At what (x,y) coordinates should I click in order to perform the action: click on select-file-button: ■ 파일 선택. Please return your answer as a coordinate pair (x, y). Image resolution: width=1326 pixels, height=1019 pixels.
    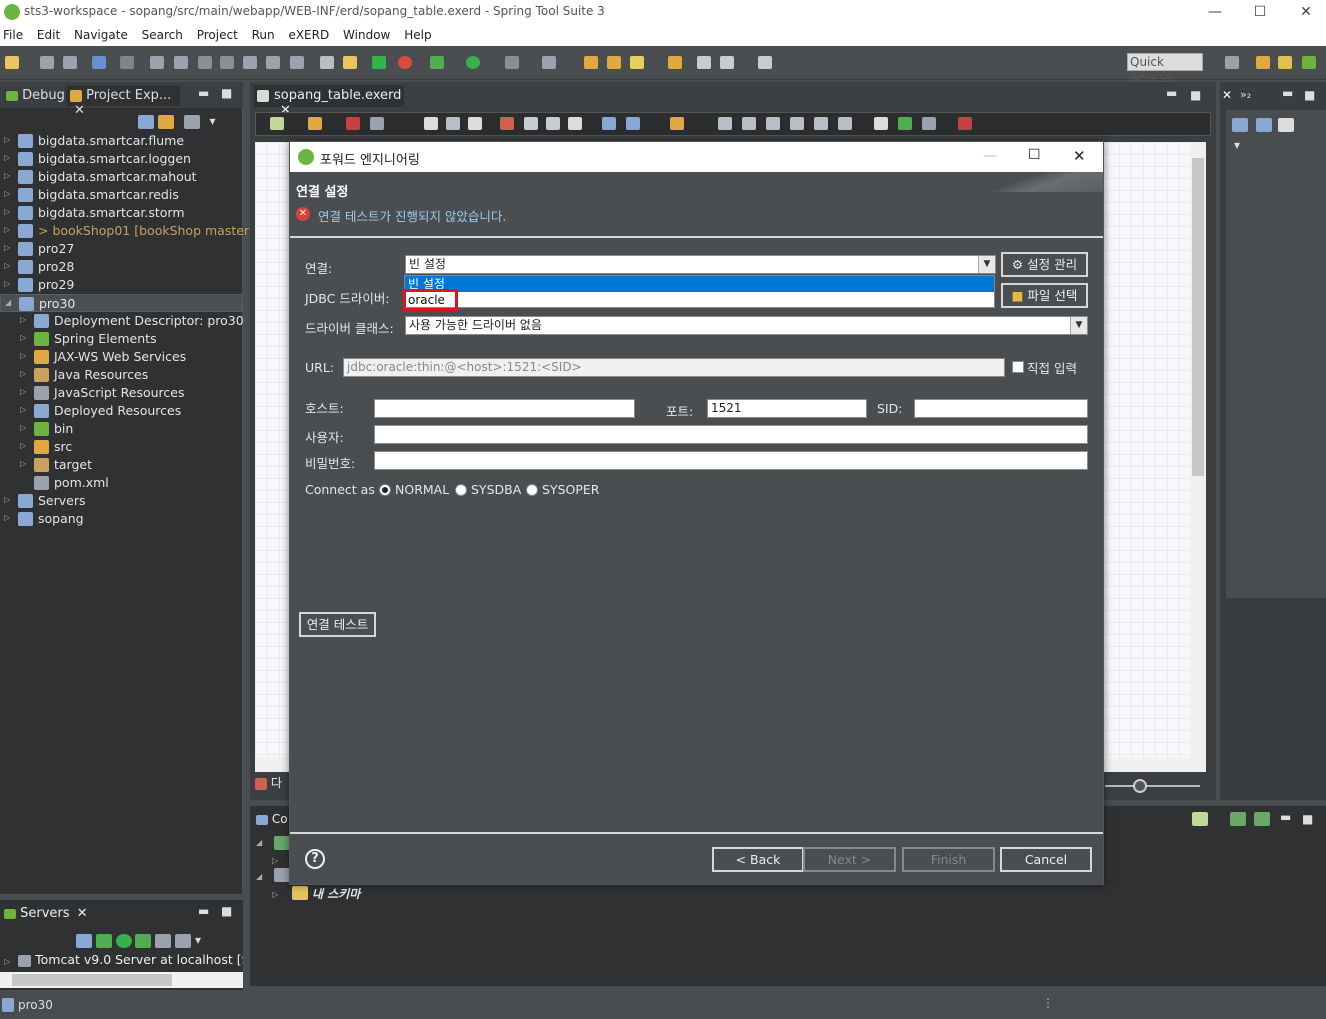
    Looking at the image, I should click on (1044, 295).